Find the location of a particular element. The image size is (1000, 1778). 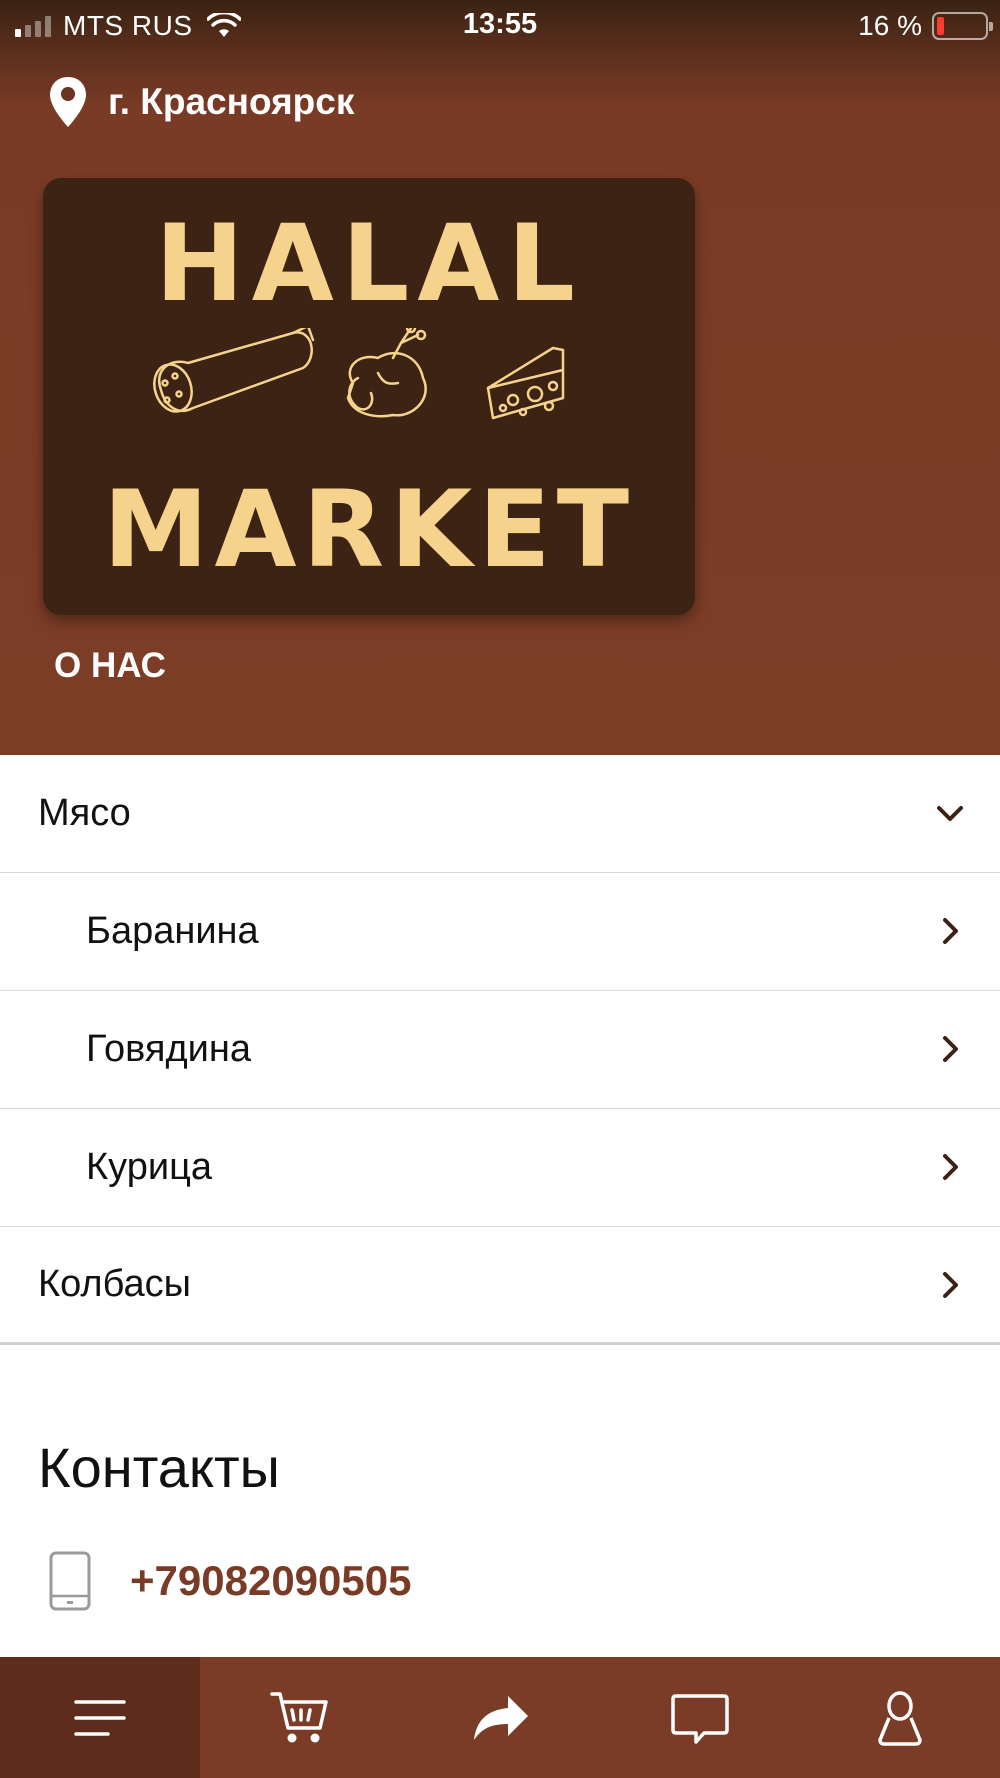

mobile-phone-icon is located at coordinates (70, 1581).